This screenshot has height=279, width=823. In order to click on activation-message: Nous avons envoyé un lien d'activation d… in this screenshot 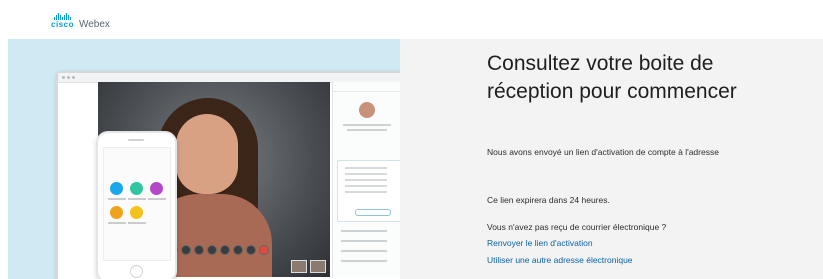, I will do `click(603, 152)`.